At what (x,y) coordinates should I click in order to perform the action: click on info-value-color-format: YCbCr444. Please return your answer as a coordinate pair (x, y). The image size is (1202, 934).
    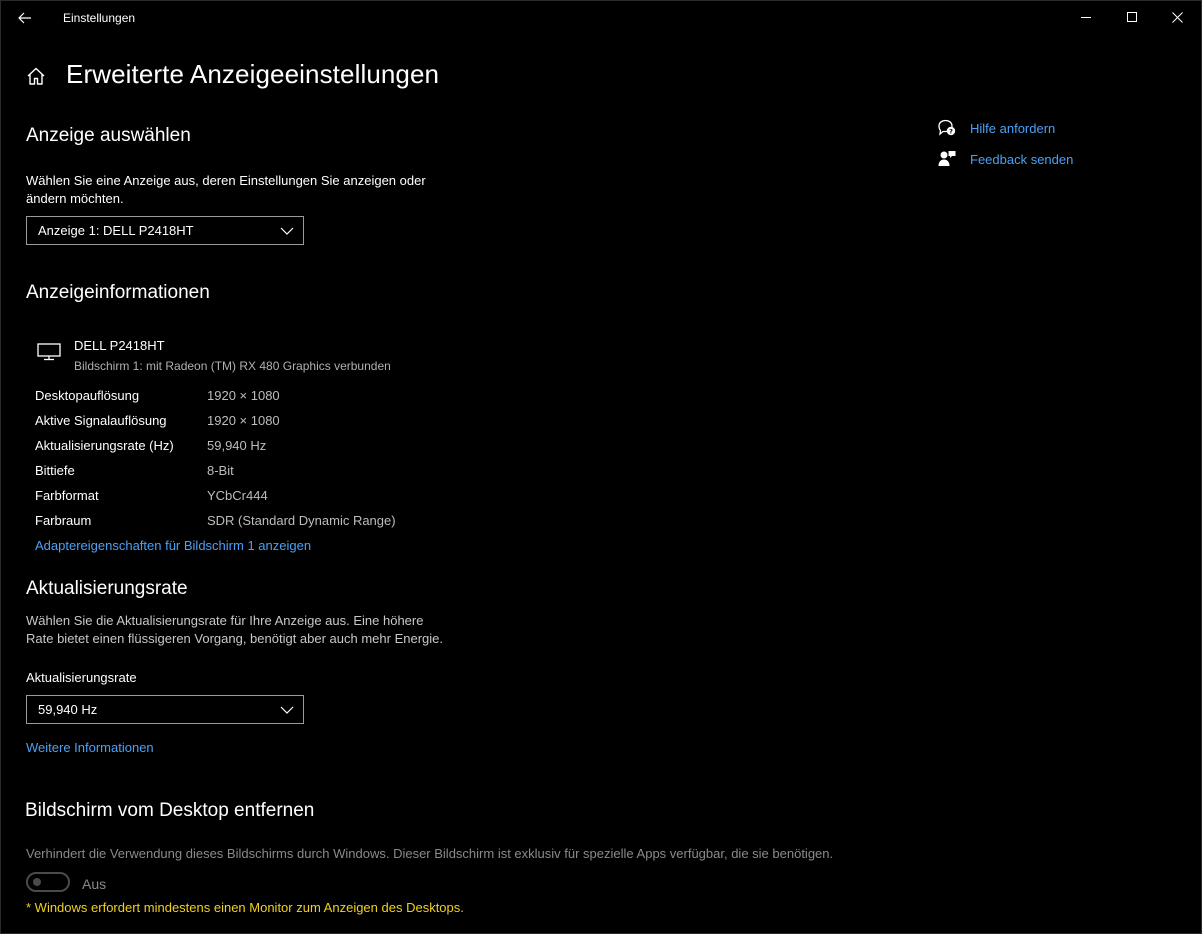
    Looking at the image, I should click on (237, 495).